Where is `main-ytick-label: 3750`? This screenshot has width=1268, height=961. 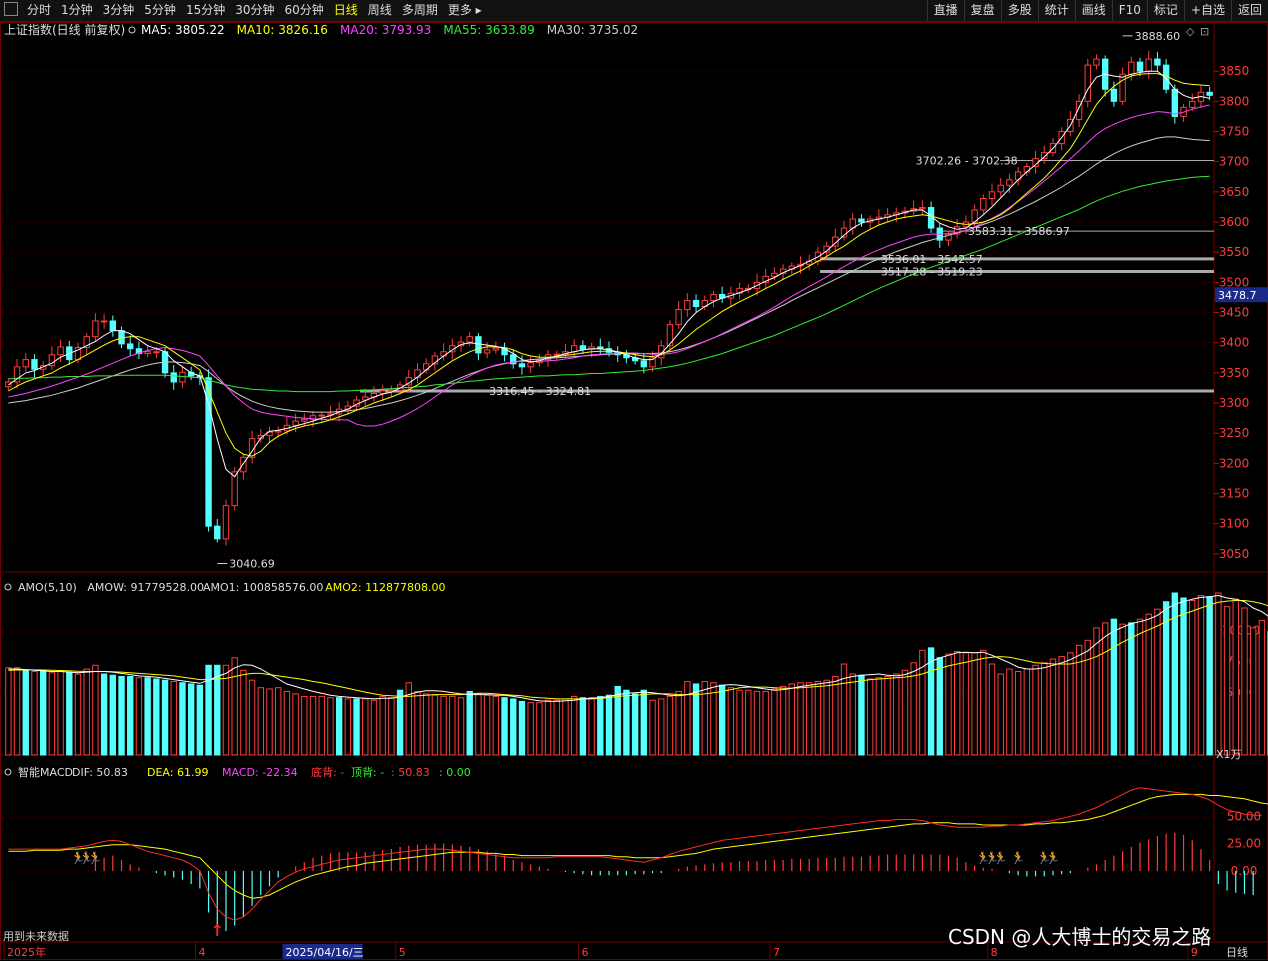 main-ytick-label: 3750 is located at coordinates (1234, 132).